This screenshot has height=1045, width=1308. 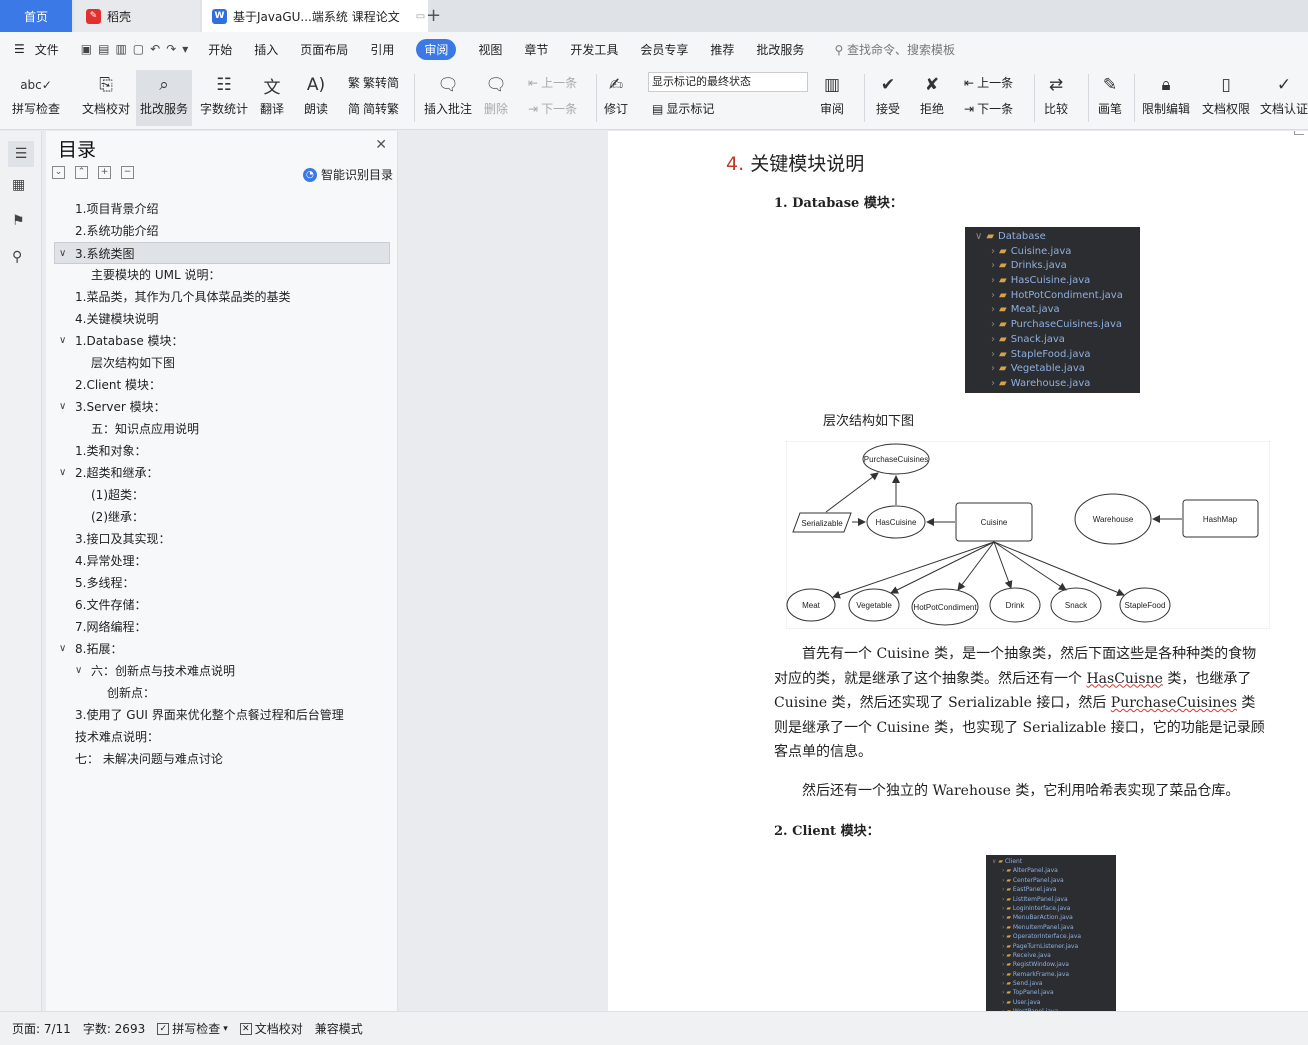 I want to click on review-service-button: ⌕ 批改服务, so click(x=164, y=98).